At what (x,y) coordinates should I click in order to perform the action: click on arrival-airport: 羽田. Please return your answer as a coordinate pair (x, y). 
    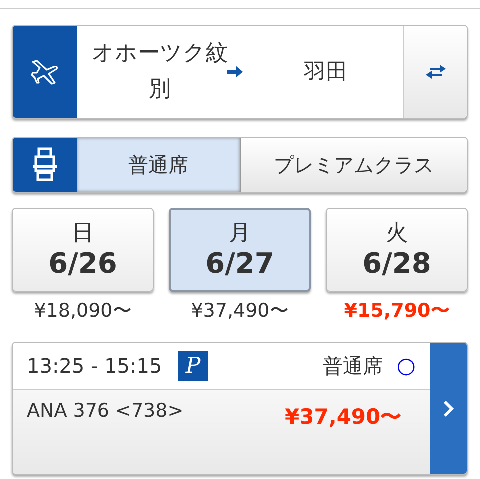
    Looking at the image, I should click on (326, 72).